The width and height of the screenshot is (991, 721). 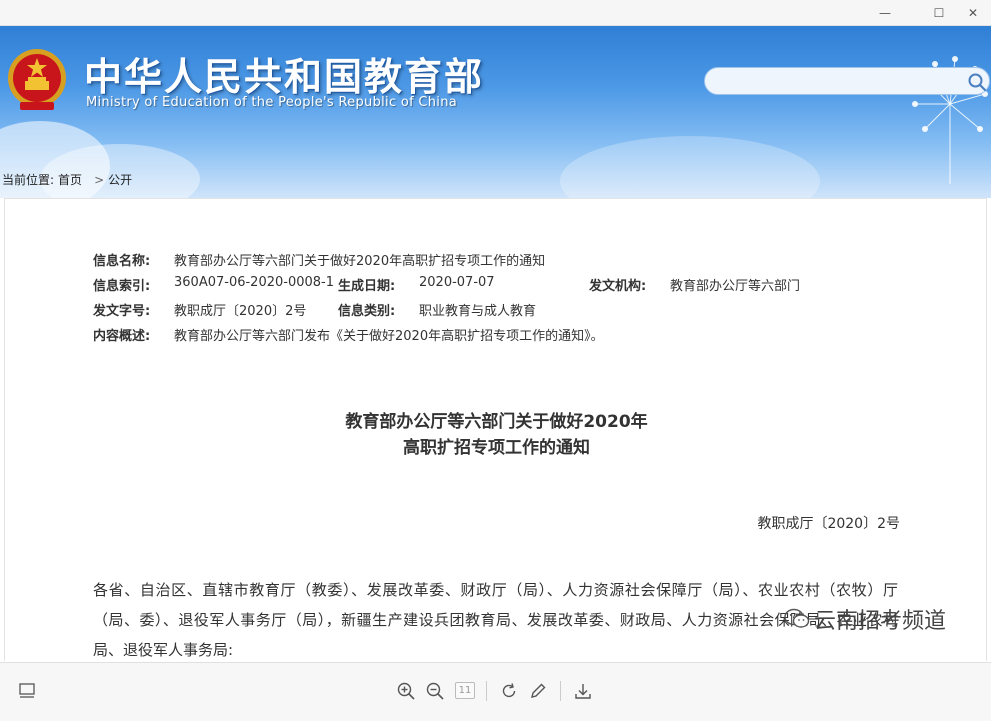 What do you see at coordinates (360, 261) in the screenshot?
I see `meta-name-value: 教育部办公厅等六部门关于做好2020年高职扩招专项工作的通知` at bounding box center [360, 261].